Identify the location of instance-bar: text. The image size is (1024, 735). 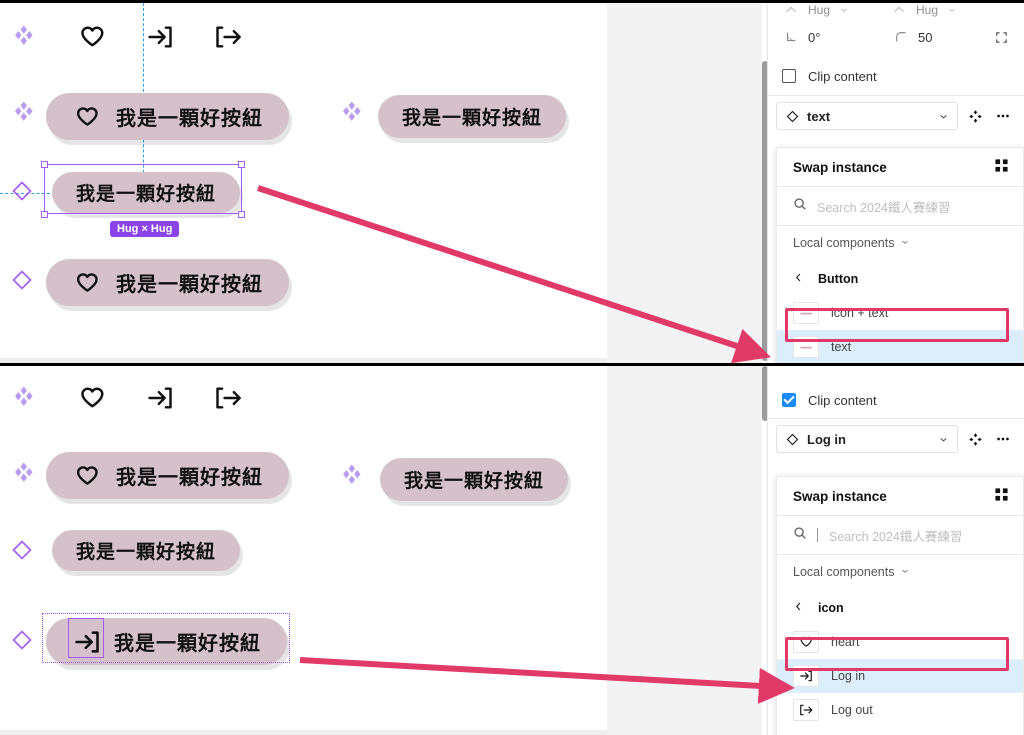
(896, 116).